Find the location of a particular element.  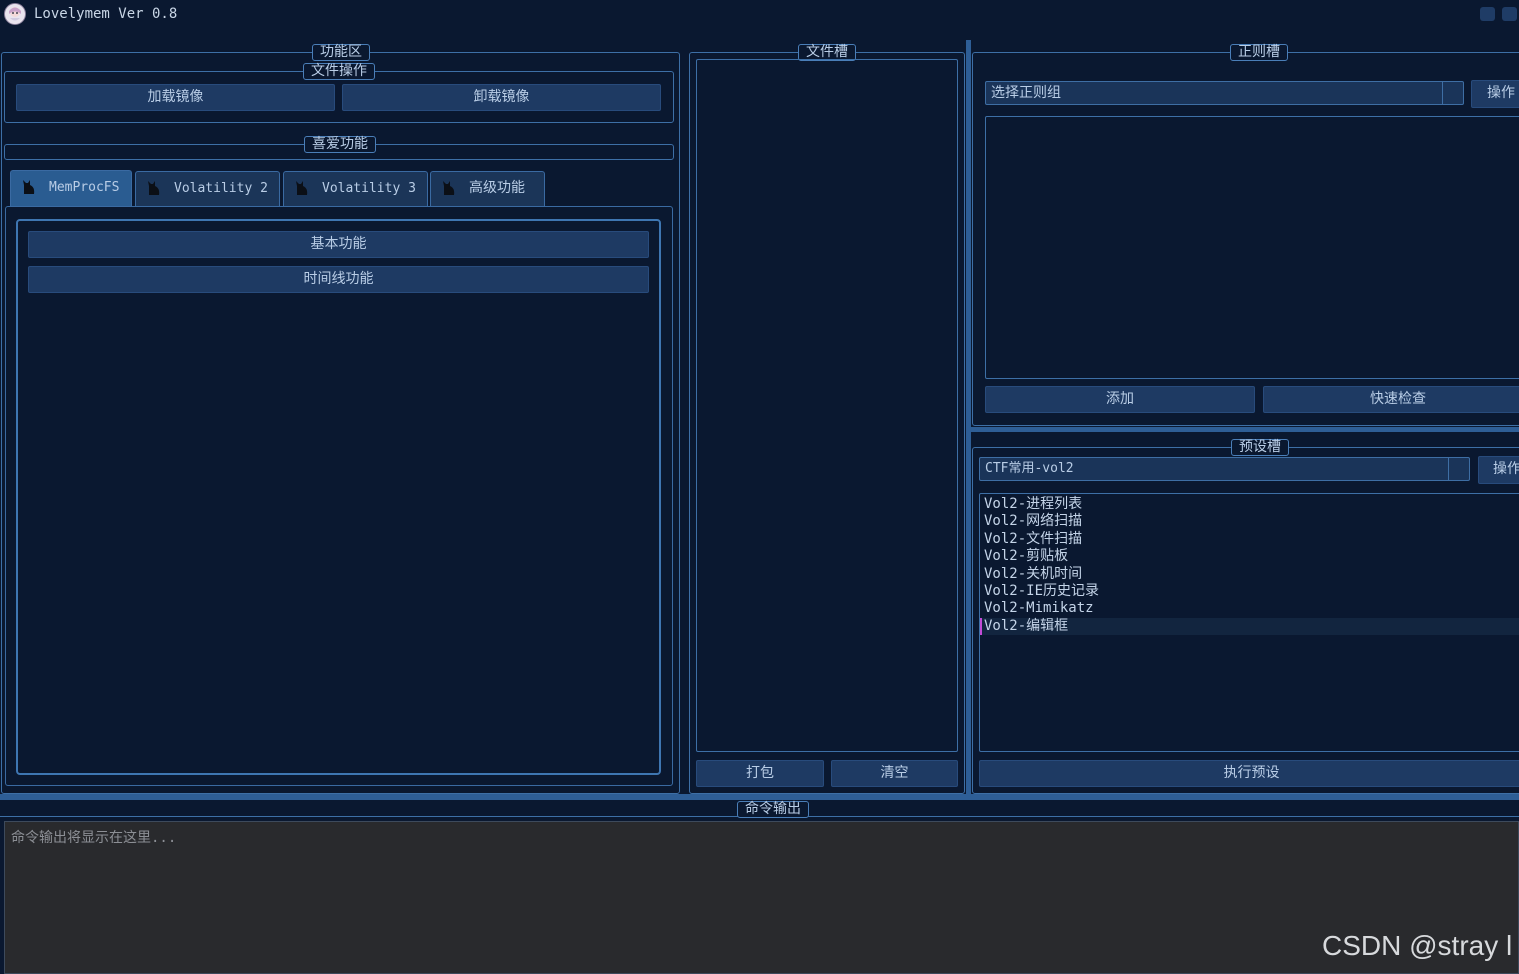

bottom-splitter is located at coordinates (759, 797).